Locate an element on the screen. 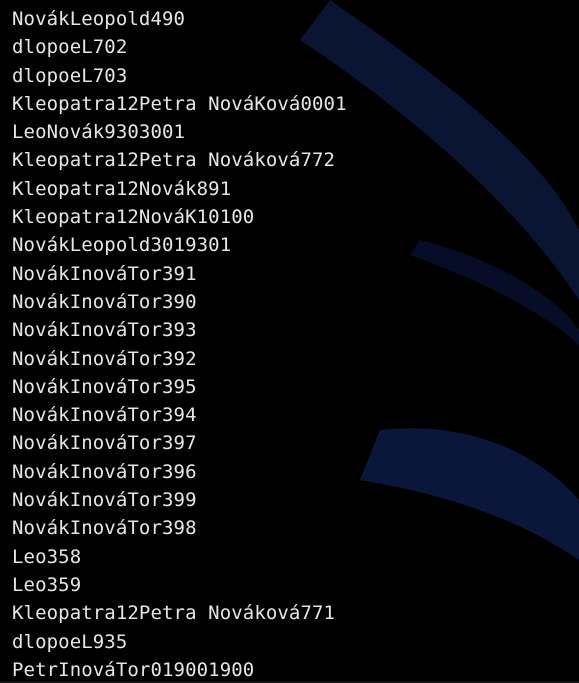 This screenshot has width=579, height=683. terminal-line: NovákInováTor392 is located at coordinates (104, 358).